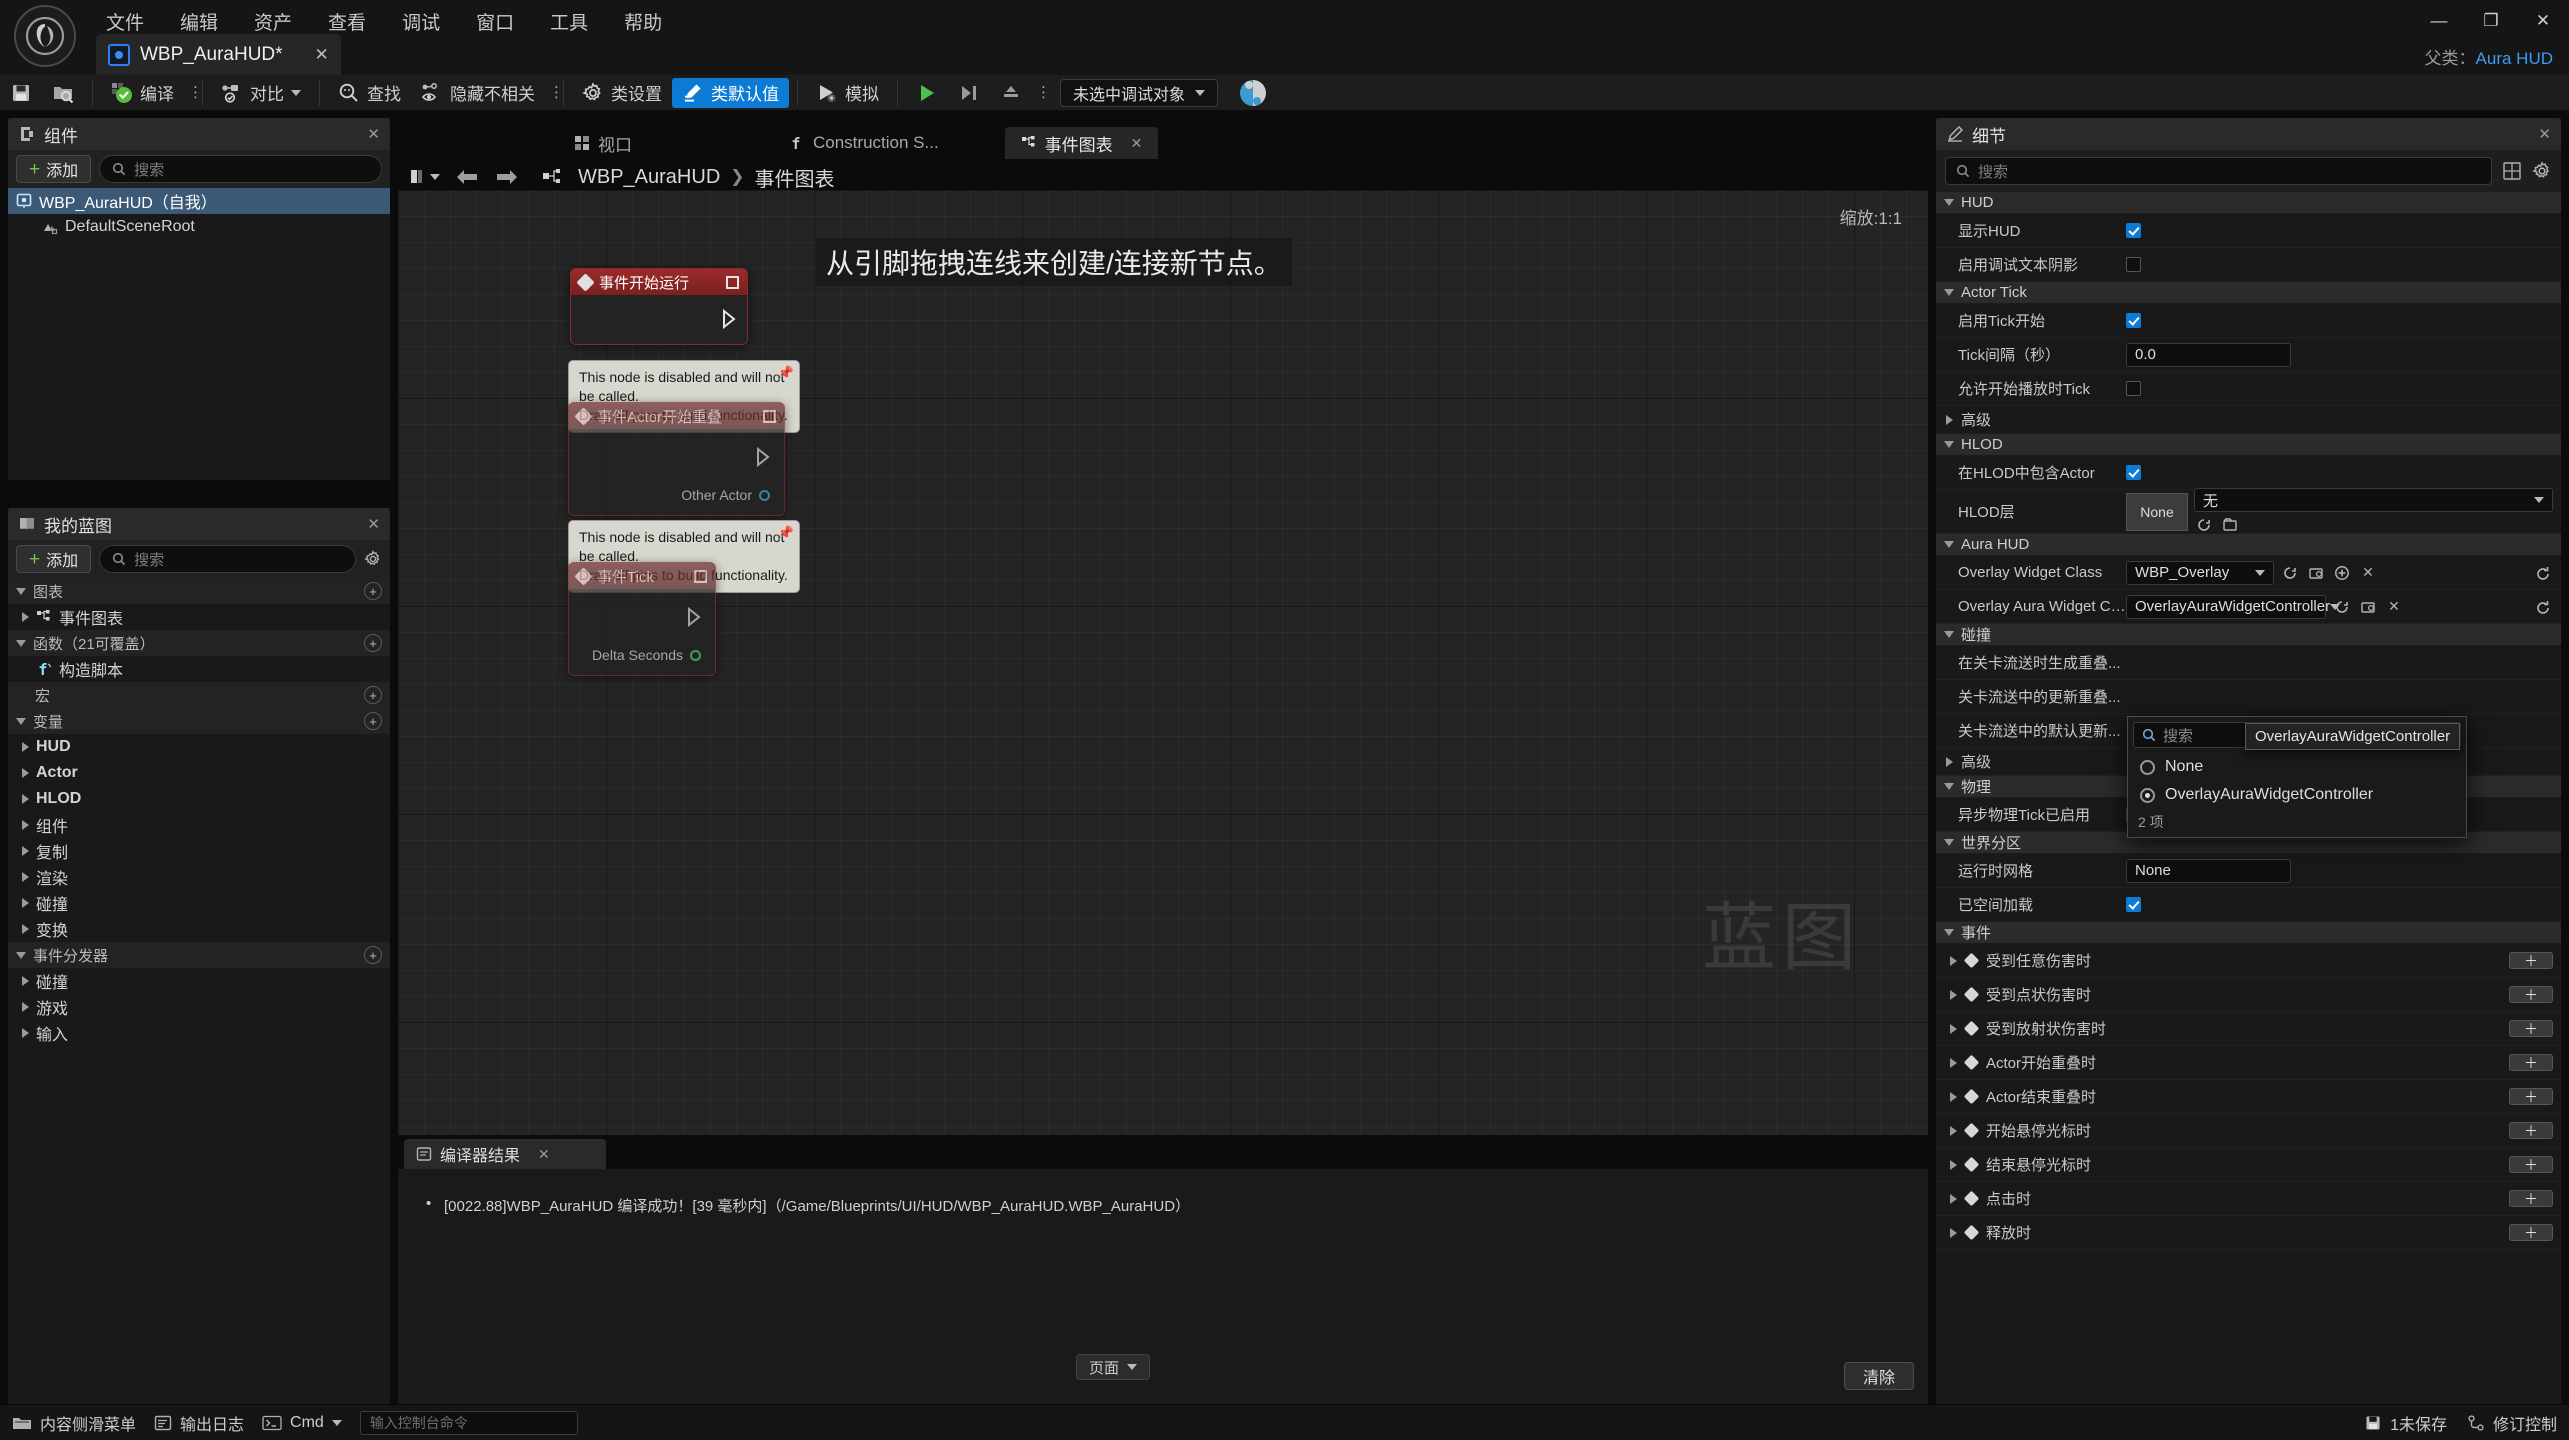 The width and height of the screenshot is (2569, 1440). What do you see at coordinates (2248, 635) in the screenshot?
I see `category-collision: 碰撞` at bounding box center [2248, 635].